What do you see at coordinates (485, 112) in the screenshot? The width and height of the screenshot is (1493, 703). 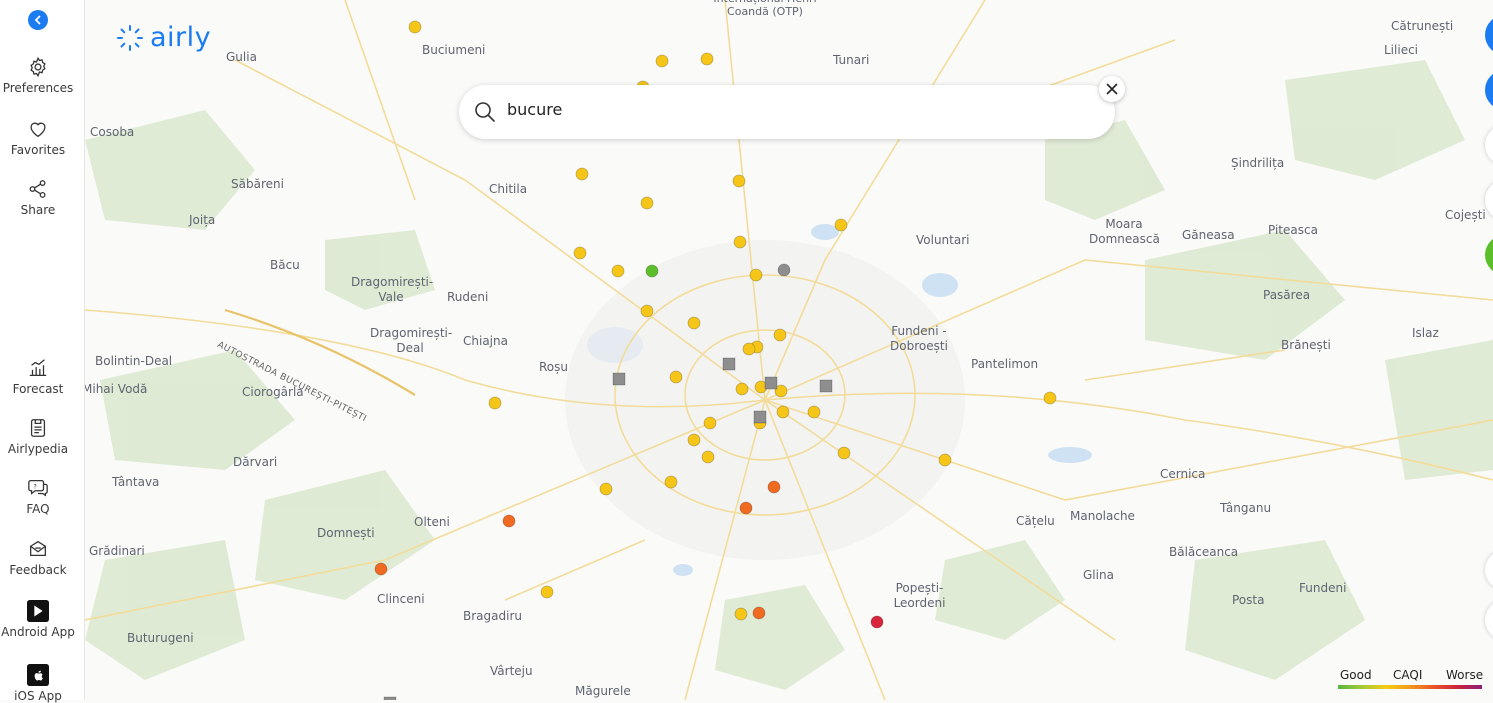 I see `search-icon` at bounding box center [485, 112].